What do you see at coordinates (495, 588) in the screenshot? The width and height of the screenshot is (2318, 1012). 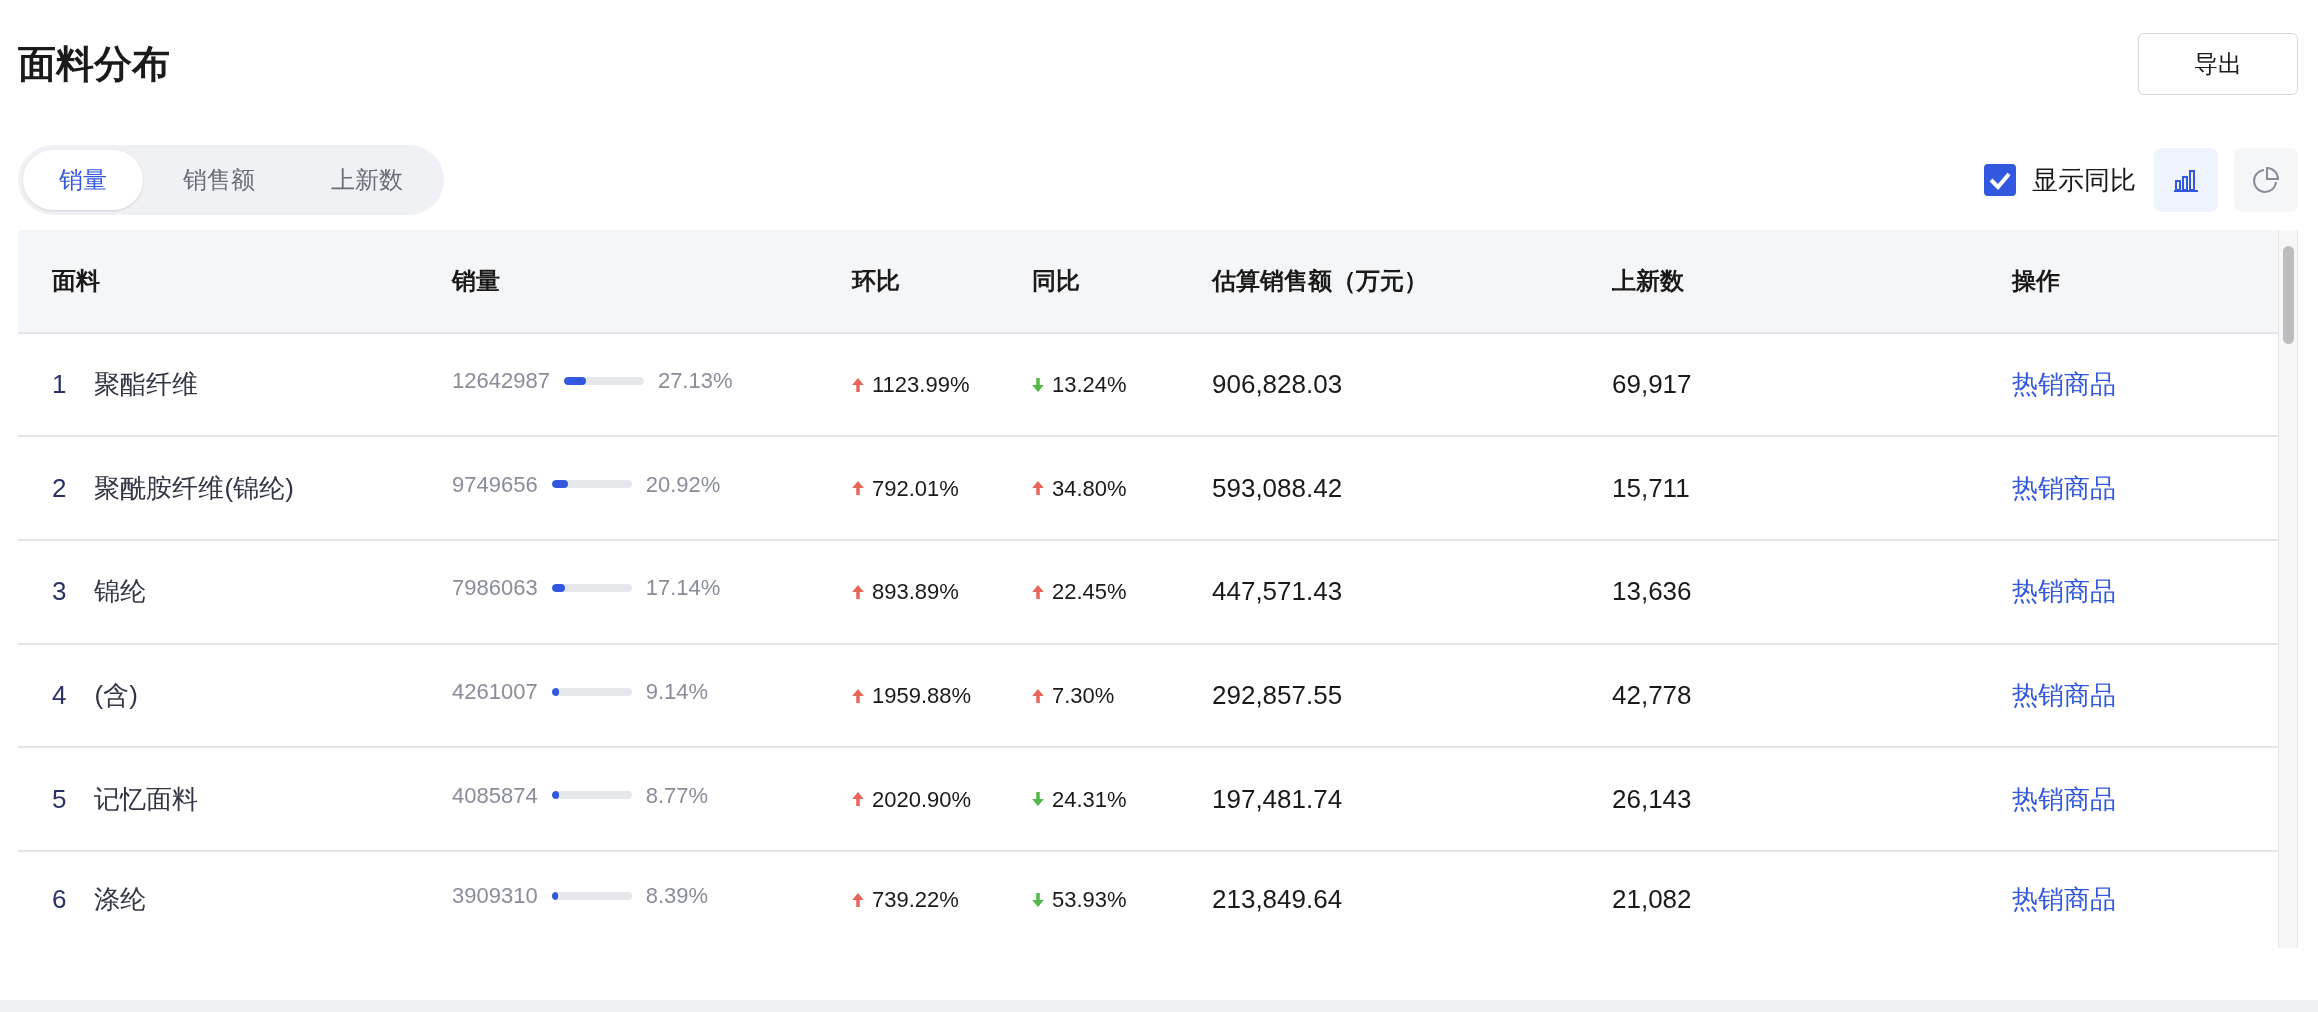 I see `sales-count: 7986063` at bounding box center [495, 588].